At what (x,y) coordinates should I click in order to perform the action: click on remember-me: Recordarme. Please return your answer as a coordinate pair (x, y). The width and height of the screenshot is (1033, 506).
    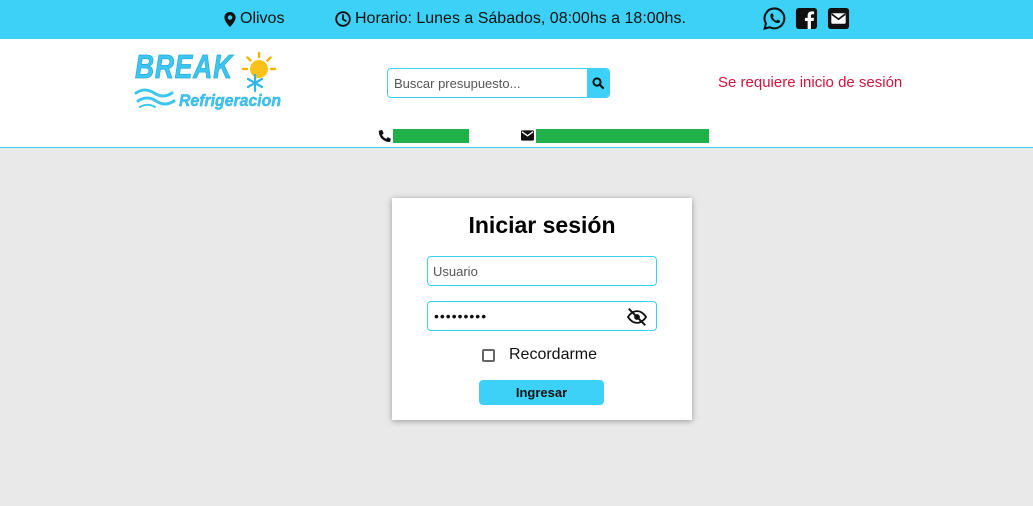
    Looking at the image, I should click on (539, 355).